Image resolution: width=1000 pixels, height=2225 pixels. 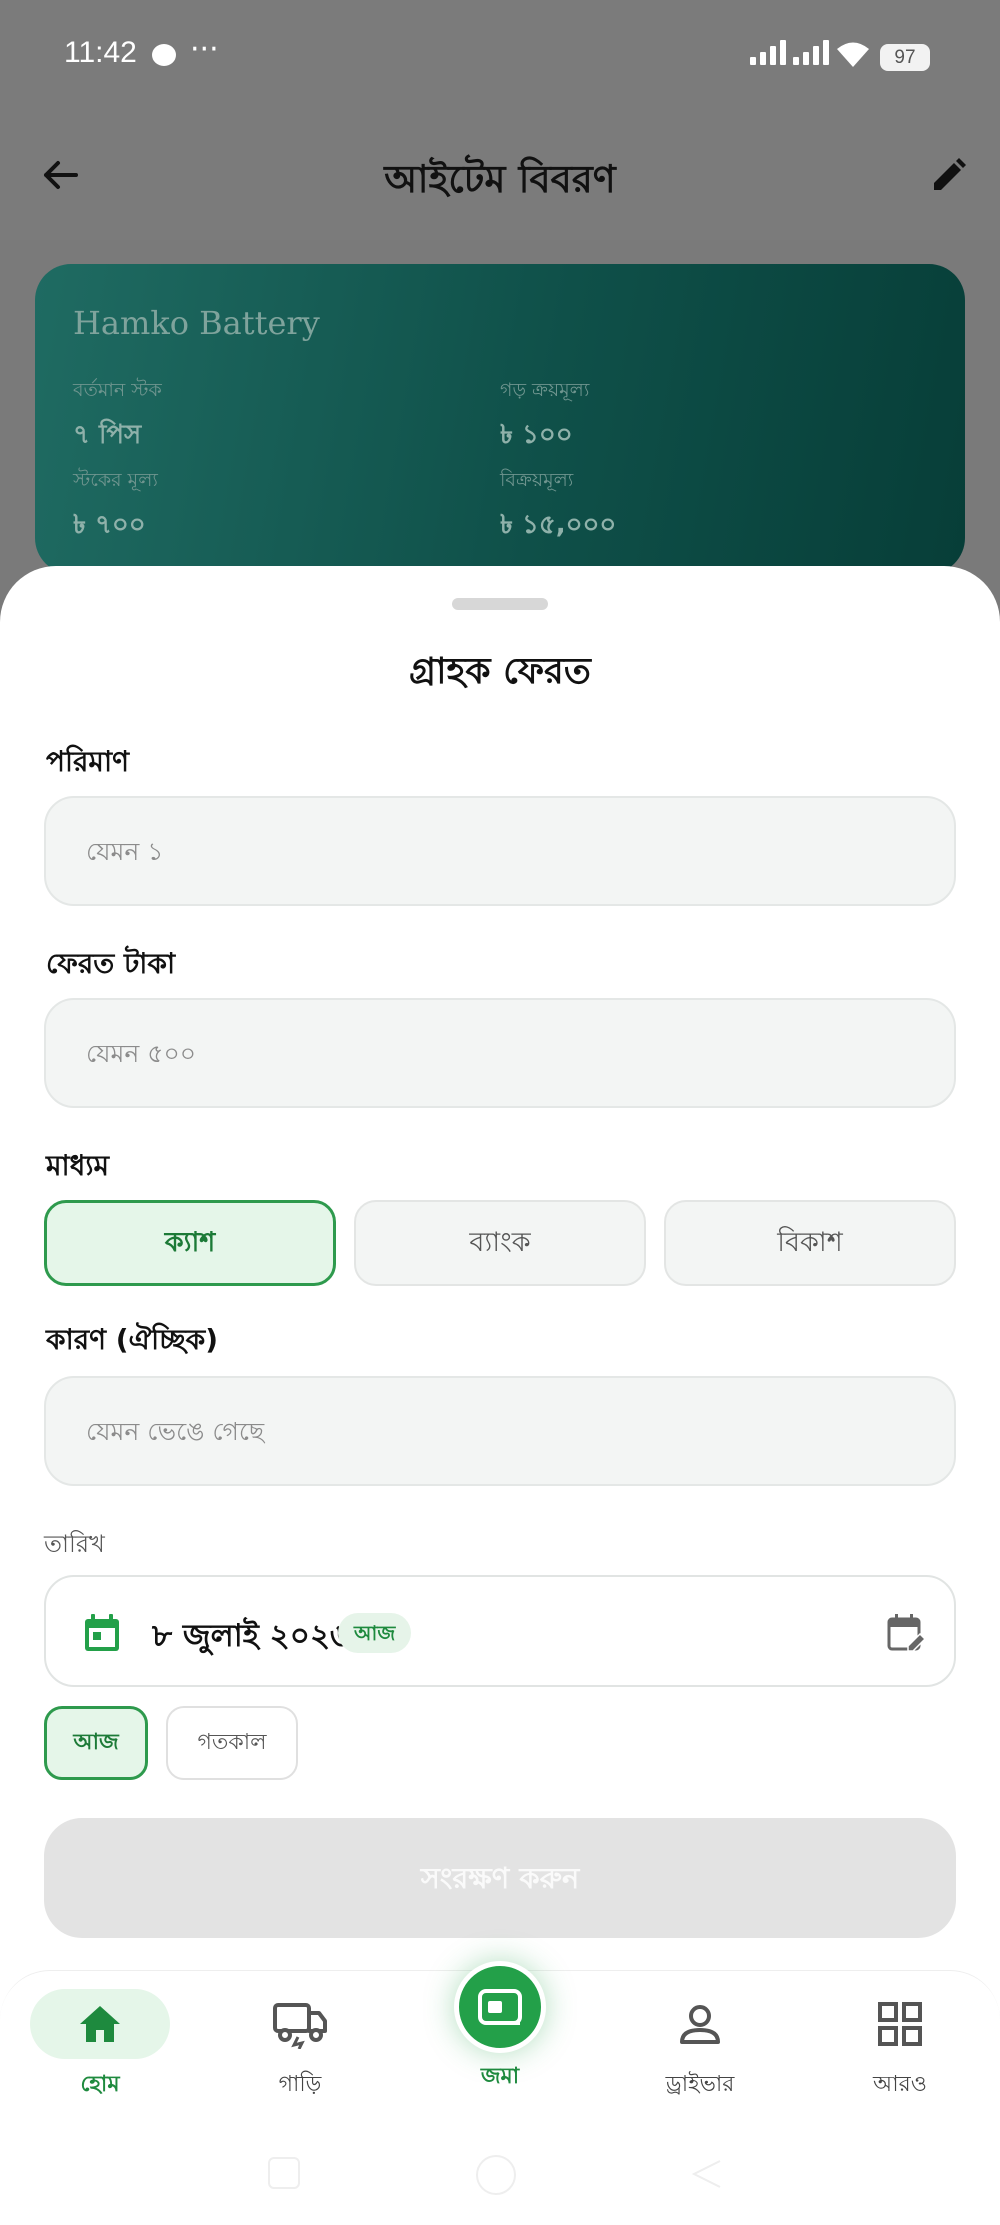 What do you see at coordinates (115, 480) in the screenshot?
I see `stock-value-label: স্টকের মূল্য` at bounding box center [115, 480].